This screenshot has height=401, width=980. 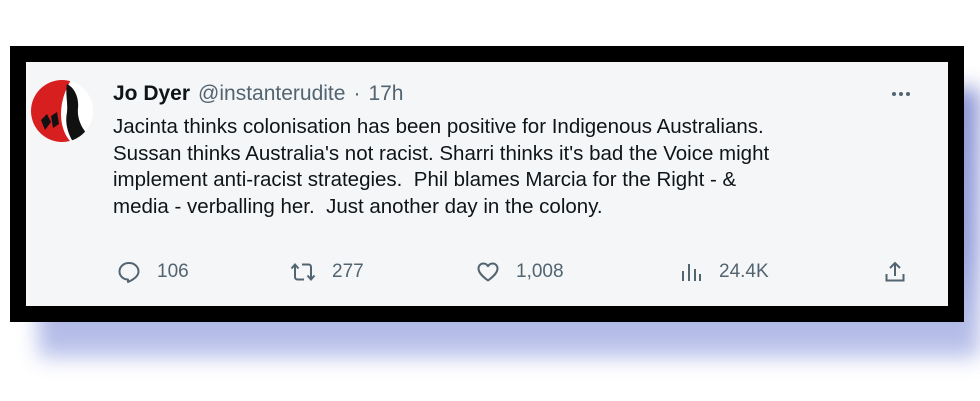 I want to click on reply-count: 106, so click(x=173, y=271).